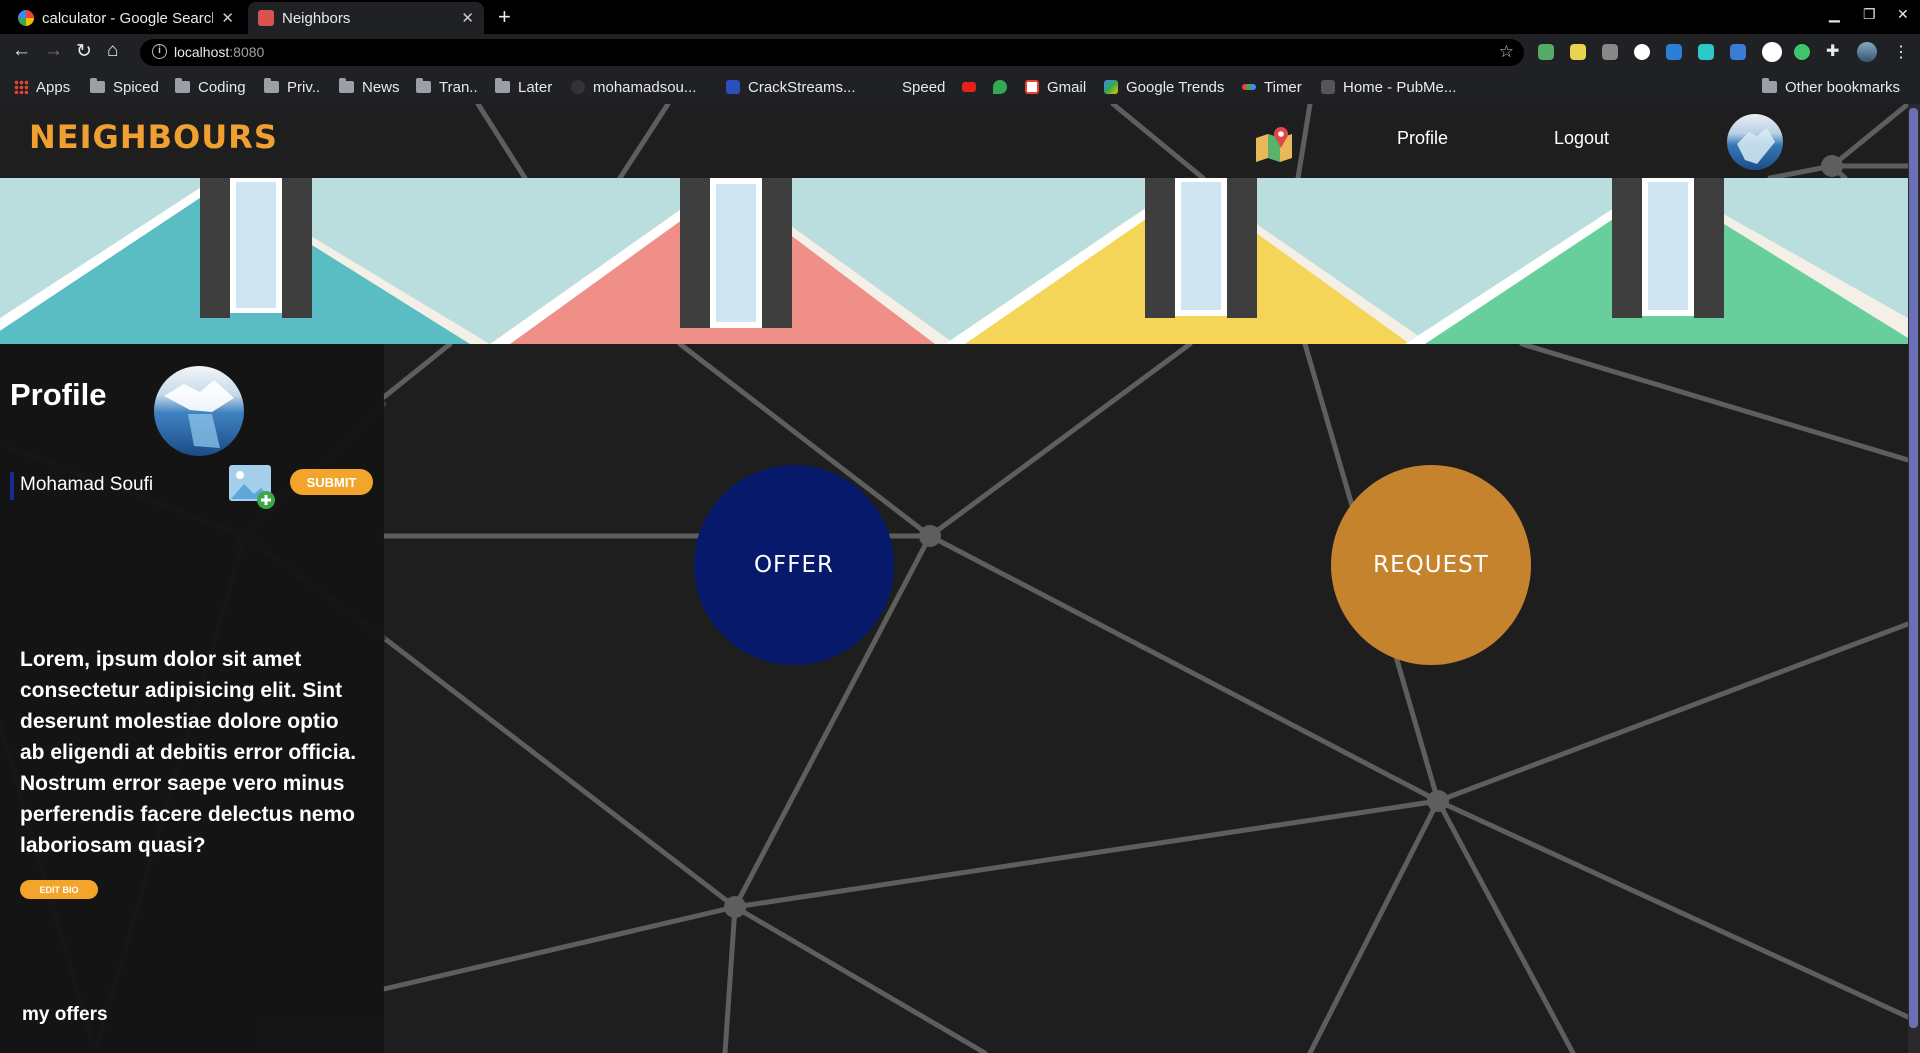 This screenshot has width=1920, height=1053. I want to click on add-image-icon, so click(253, 487).